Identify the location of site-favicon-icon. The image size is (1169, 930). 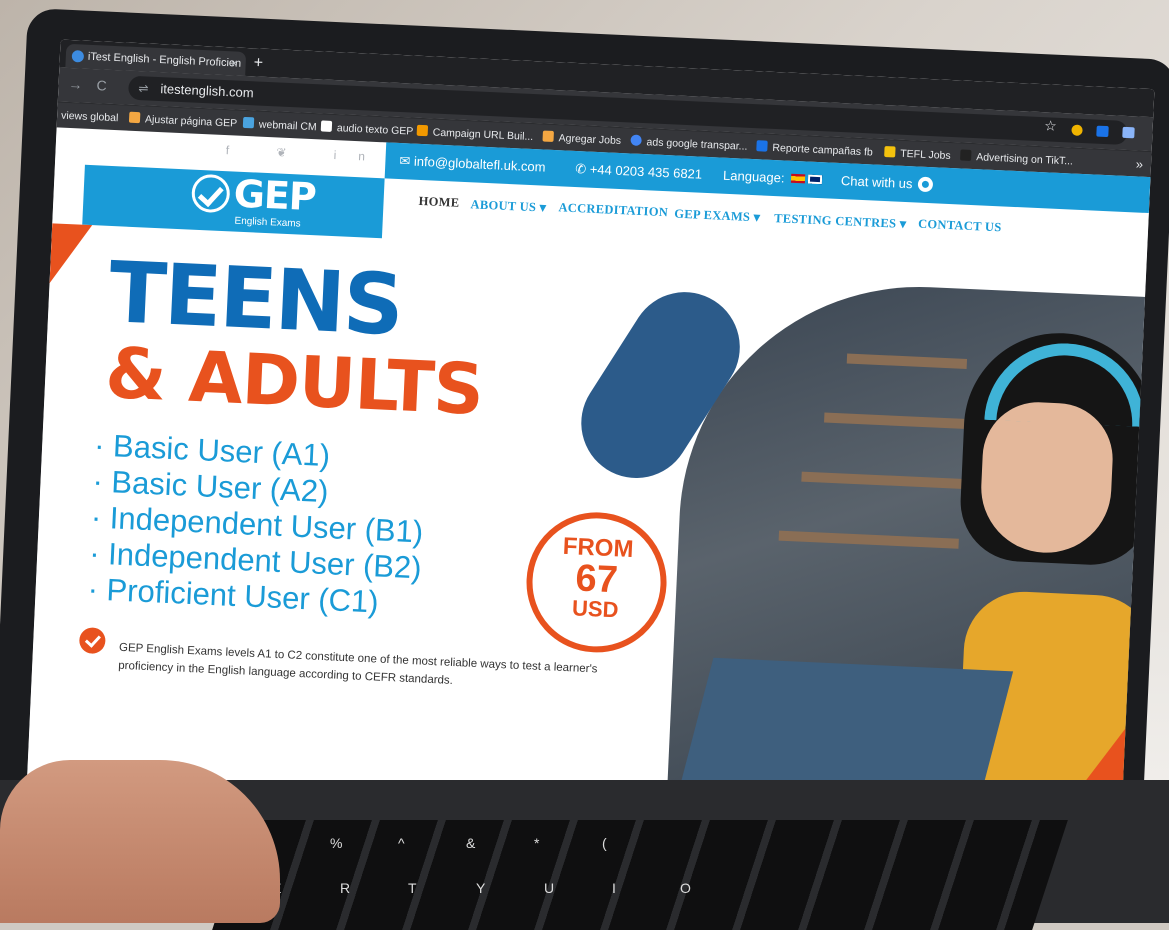
(78, 56).